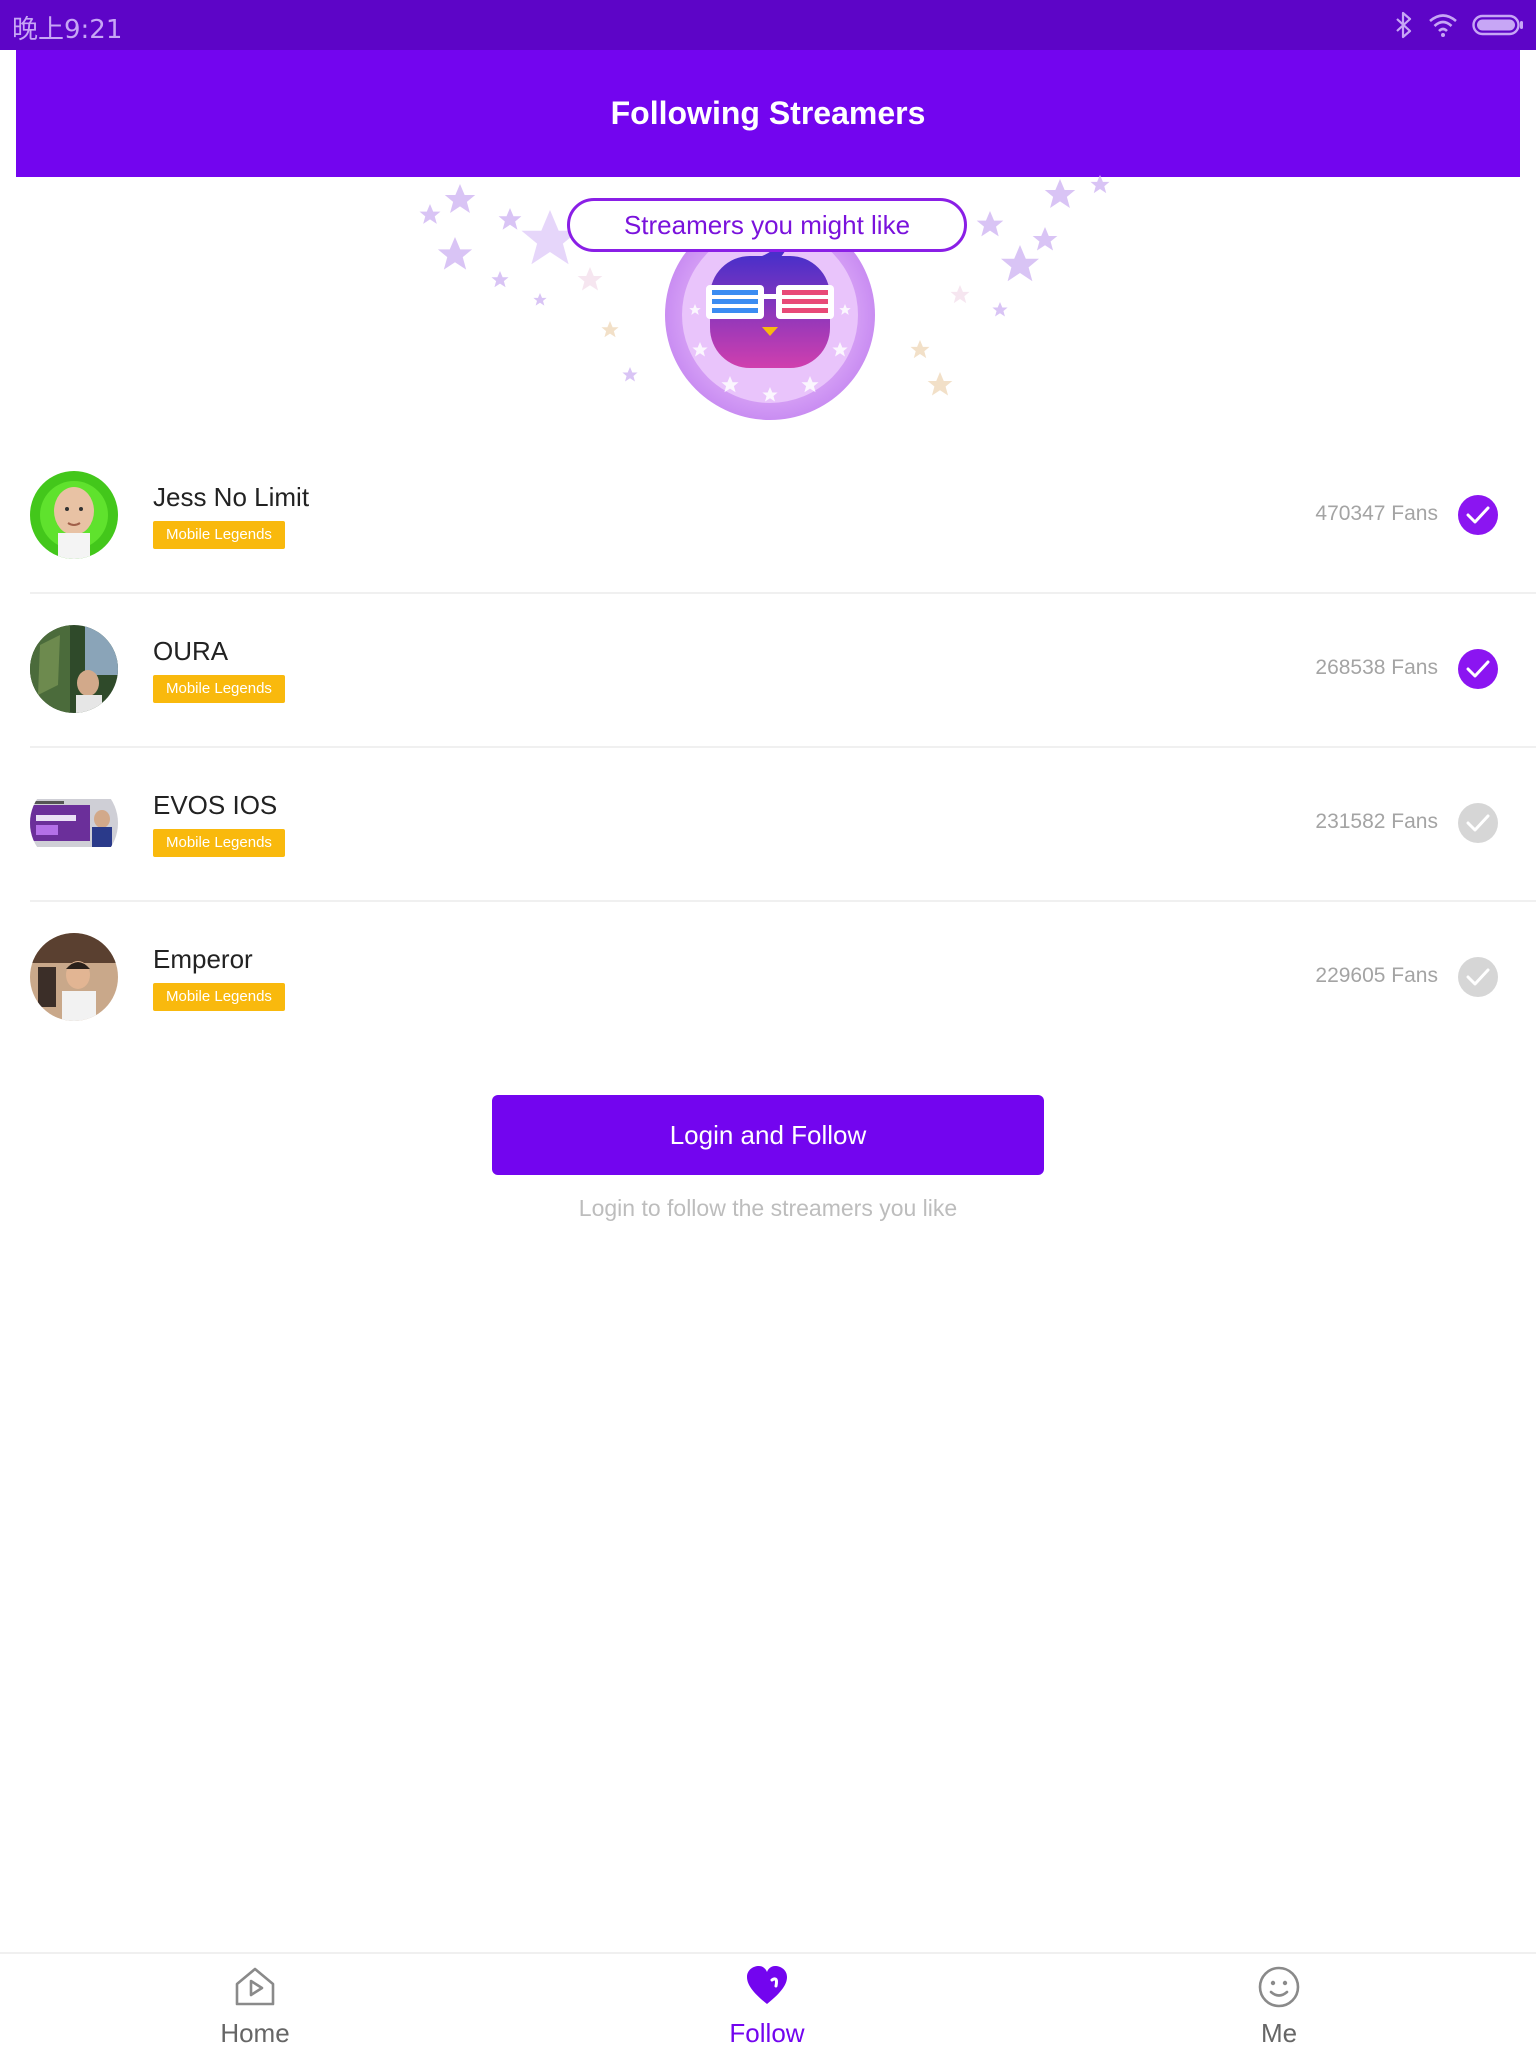  I want to click on battery-icon, so click(1497, 25).